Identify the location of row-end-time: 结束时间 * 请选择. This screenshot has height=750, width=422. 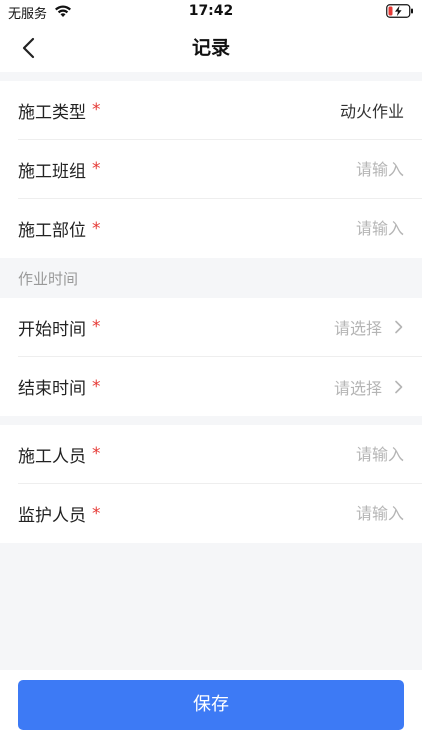
(220, 386).